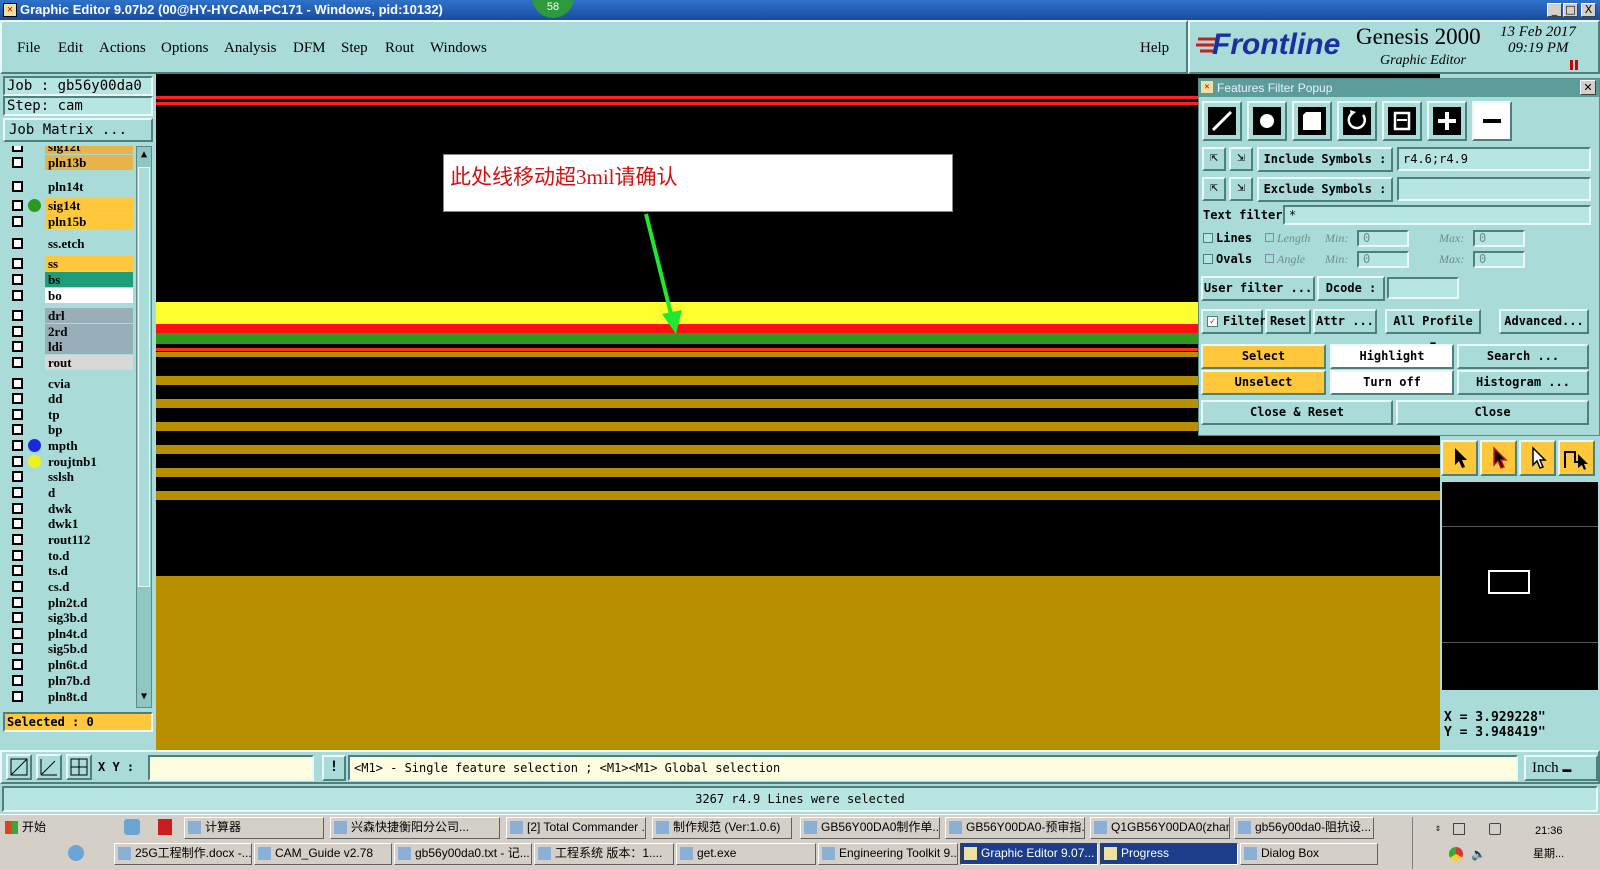 The width and height of the screenshot is (1600, 870). I want to click on menu-step: Step, so click(354, 48).